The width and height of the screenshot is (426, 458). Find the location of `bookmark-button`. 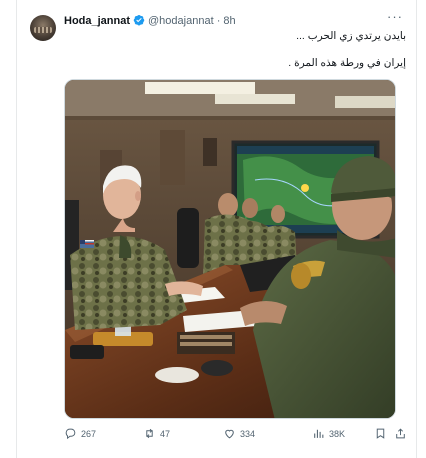

bookmark-button is located at coordinates (380, 433).